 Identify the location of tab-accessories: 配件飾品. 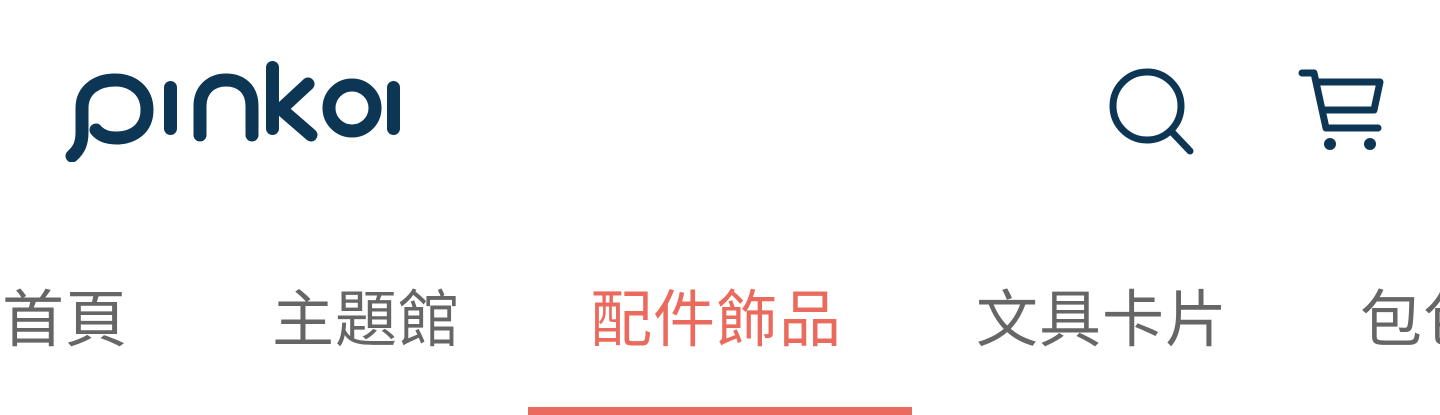
(716, 320).